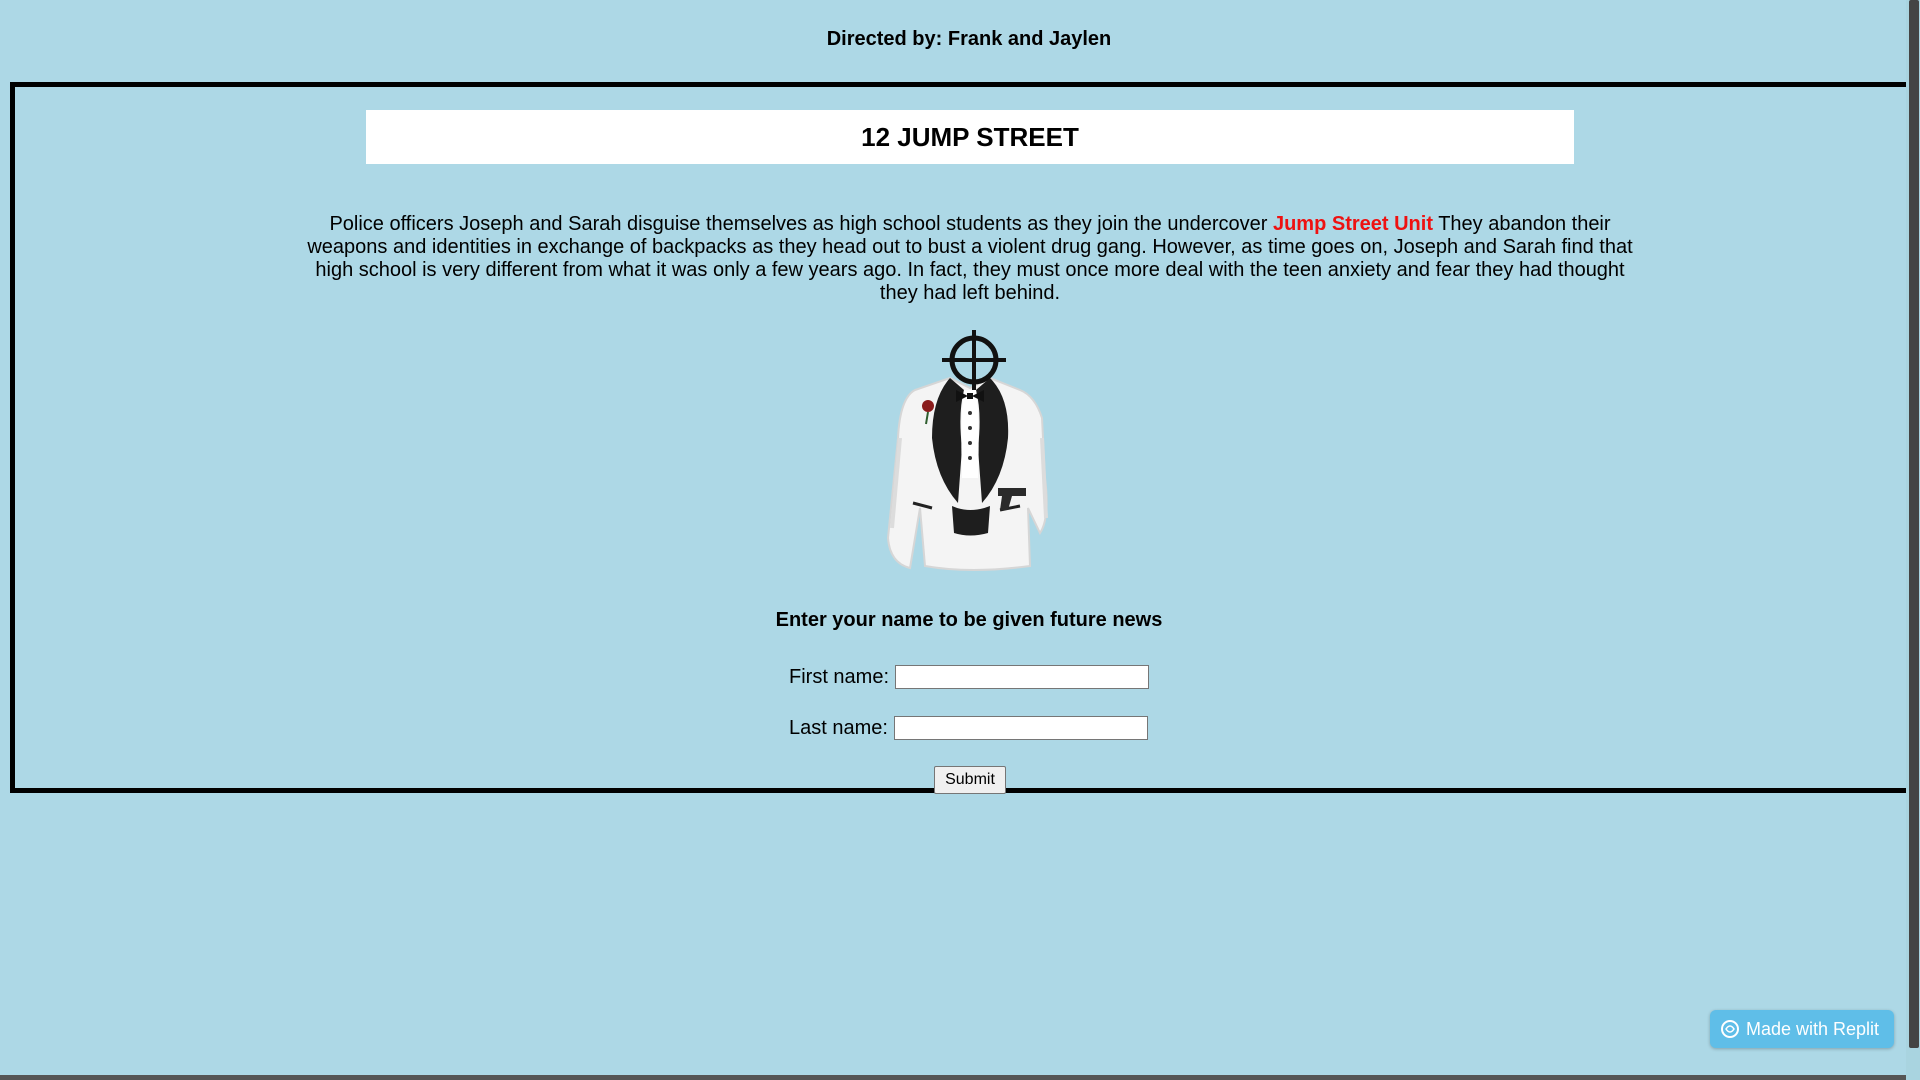 The width and height of the screenshot is (1920, 1080). I want to click on first-name-row: First name:, so click(969, 677).